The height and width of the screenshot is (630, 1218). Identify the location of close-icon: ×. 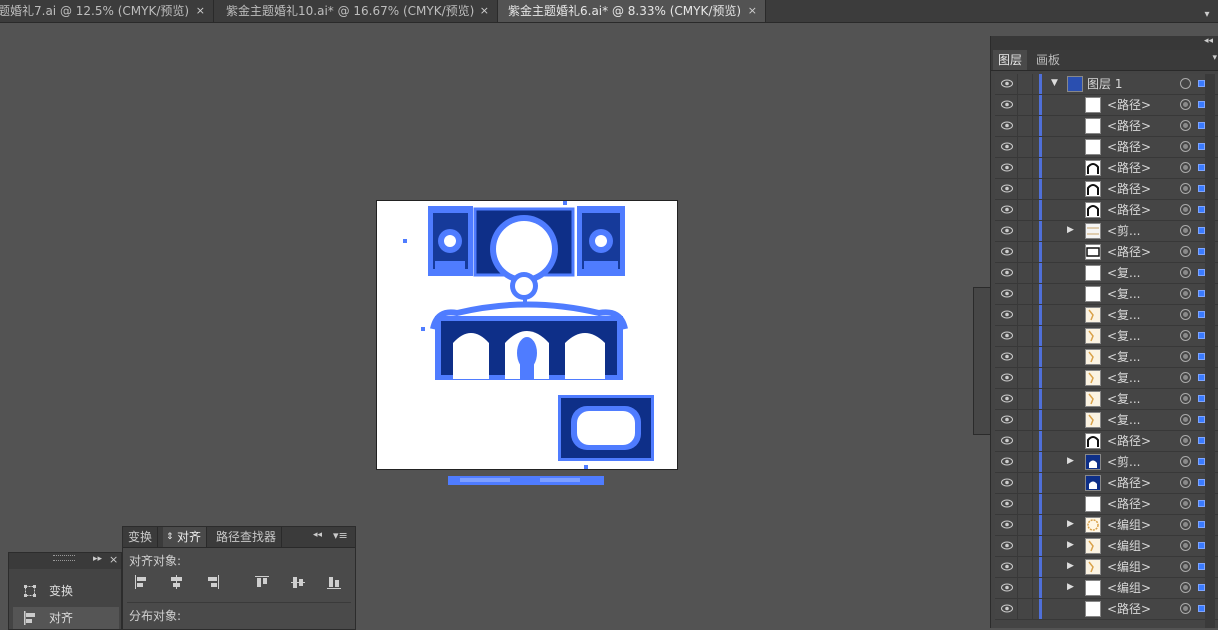
(113, 559).